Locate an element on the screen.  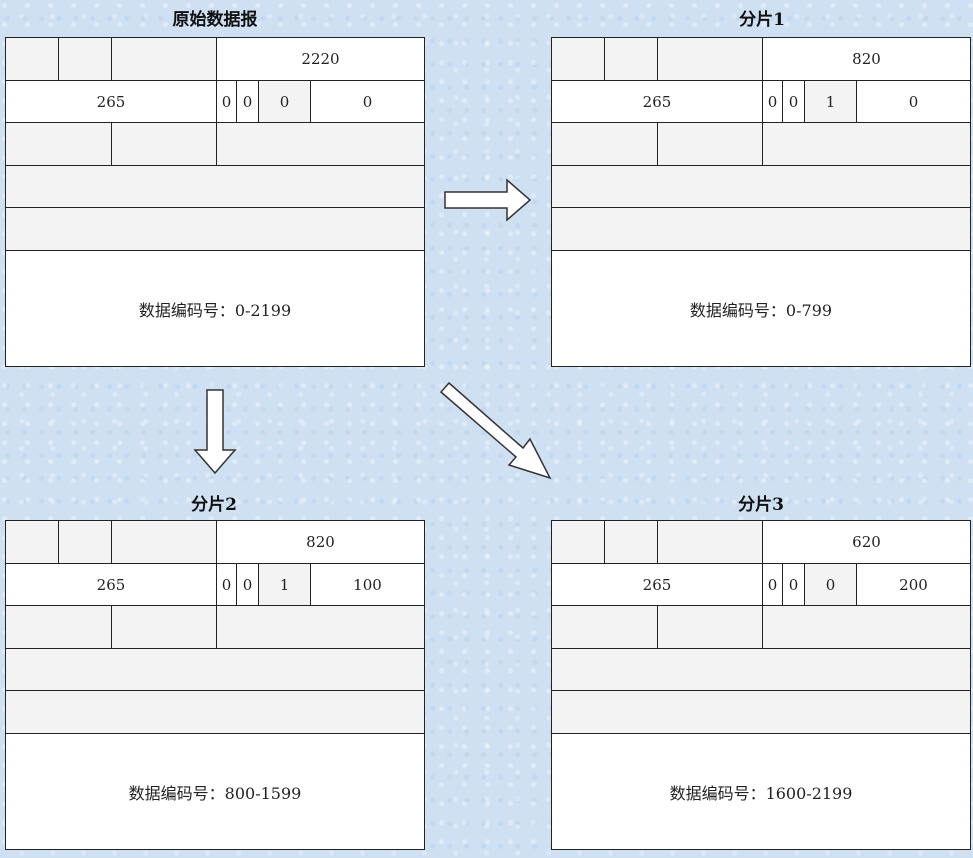
title-frag1: 分片1 is located at coordinates (762, 20).